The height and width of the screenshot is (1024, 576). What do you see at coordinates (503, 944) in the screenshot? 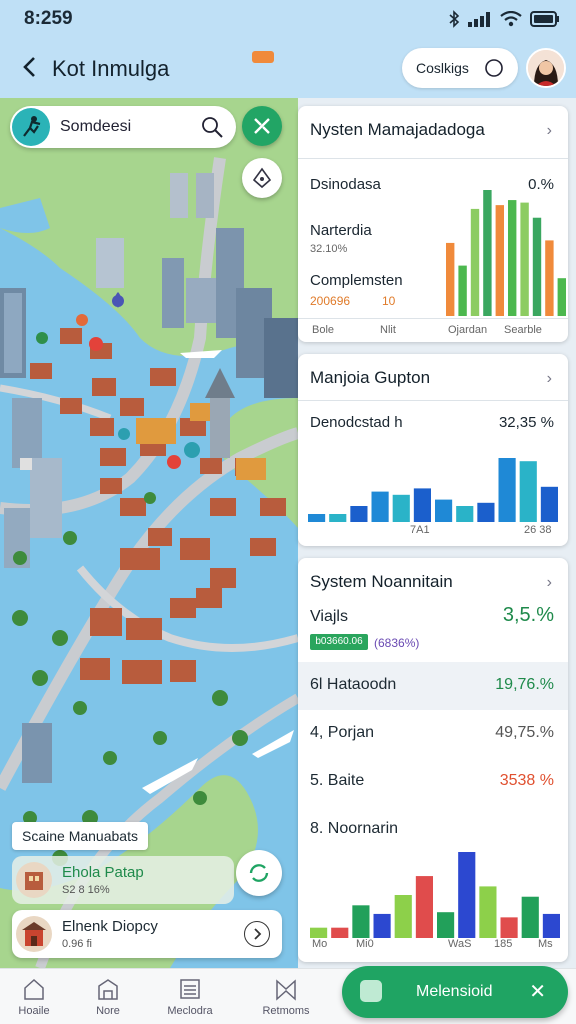
I see `axis-label: 185` at bounding box center [503, 944].